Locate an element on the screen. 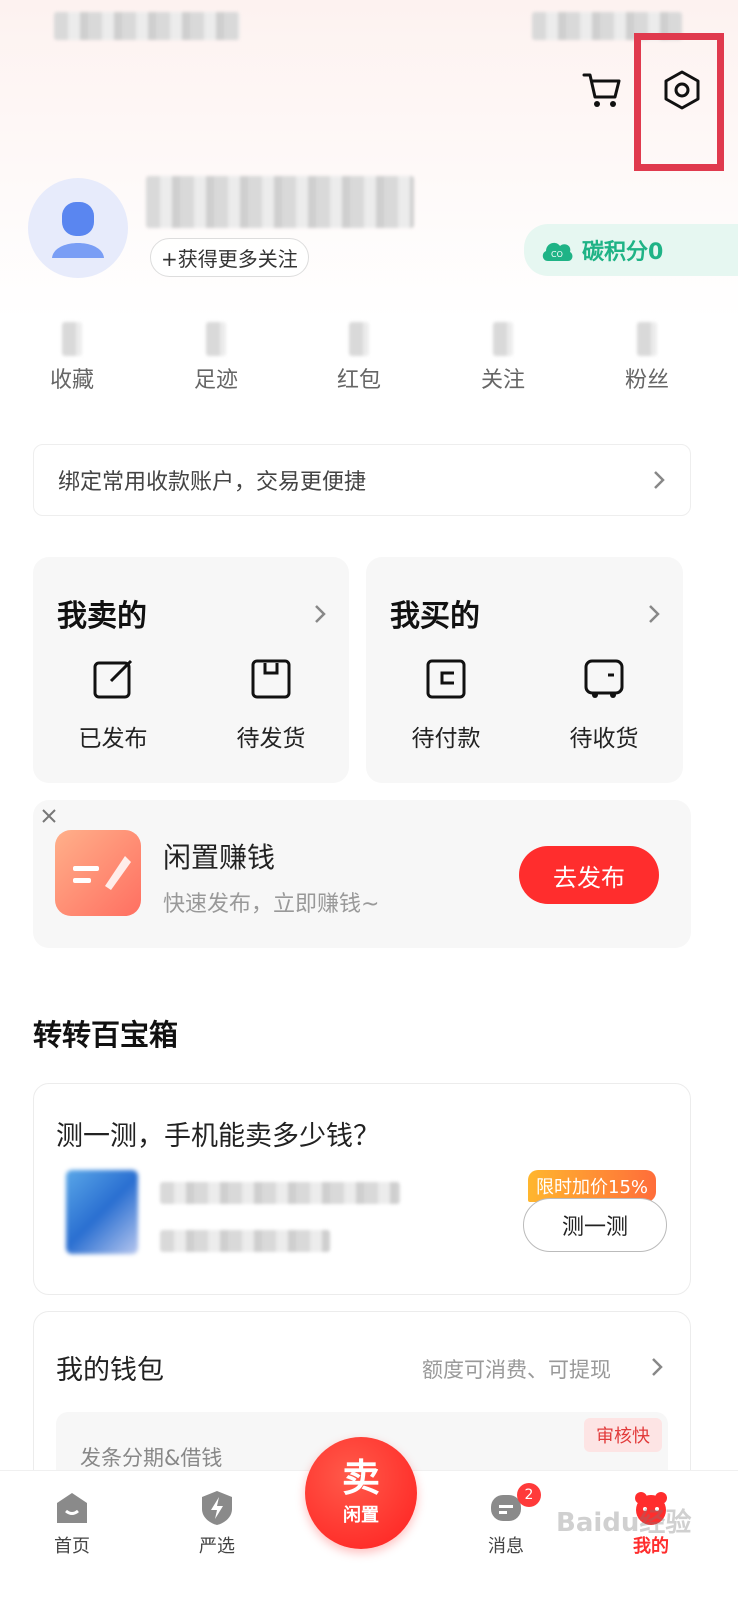 This screenshot has width=738, height=1600. stat-red-packets: 红包 is located at coordinates (359, 358).